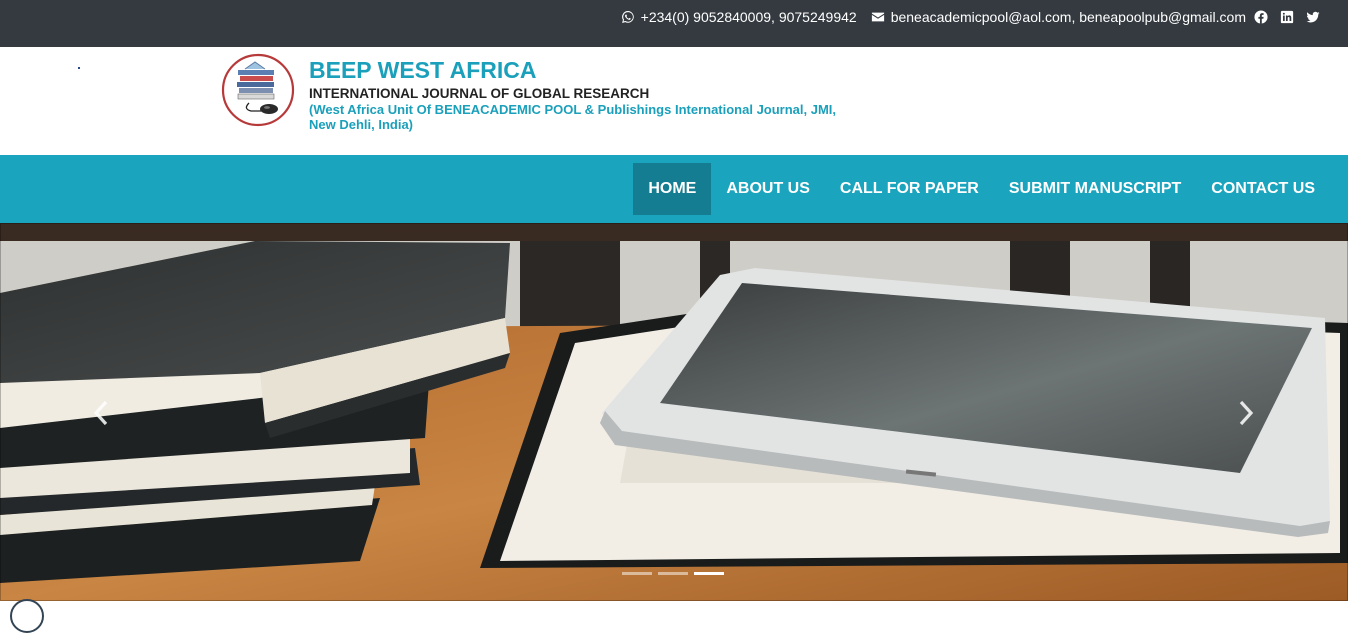 The height and width of the screenshot is (633, 1348). I want to click on nav-item-about-us: ABOUT US, so click(768, 189).